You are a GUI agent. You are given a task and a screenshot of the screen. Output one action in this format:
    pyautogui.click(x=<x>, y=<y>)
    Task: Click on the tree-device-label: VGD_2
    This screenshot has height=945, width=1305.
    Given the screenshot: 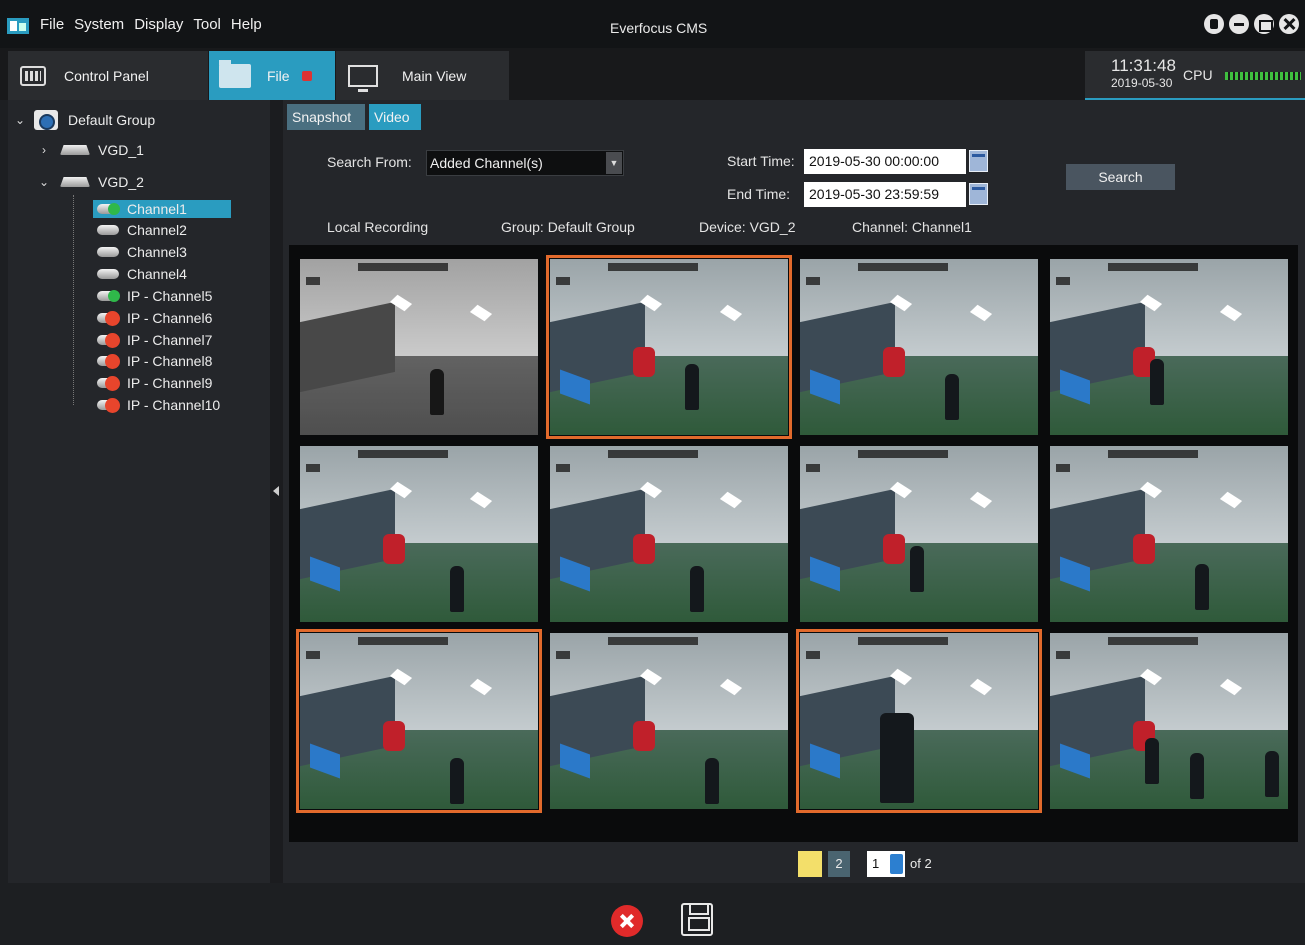 What is the action you would take?
    pyautogui.click(x=121, y=182)
    